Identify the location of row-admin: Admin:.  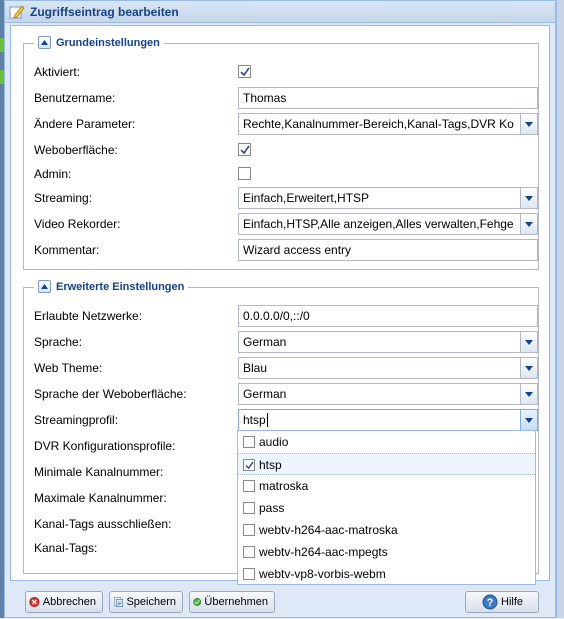
(282, 174).